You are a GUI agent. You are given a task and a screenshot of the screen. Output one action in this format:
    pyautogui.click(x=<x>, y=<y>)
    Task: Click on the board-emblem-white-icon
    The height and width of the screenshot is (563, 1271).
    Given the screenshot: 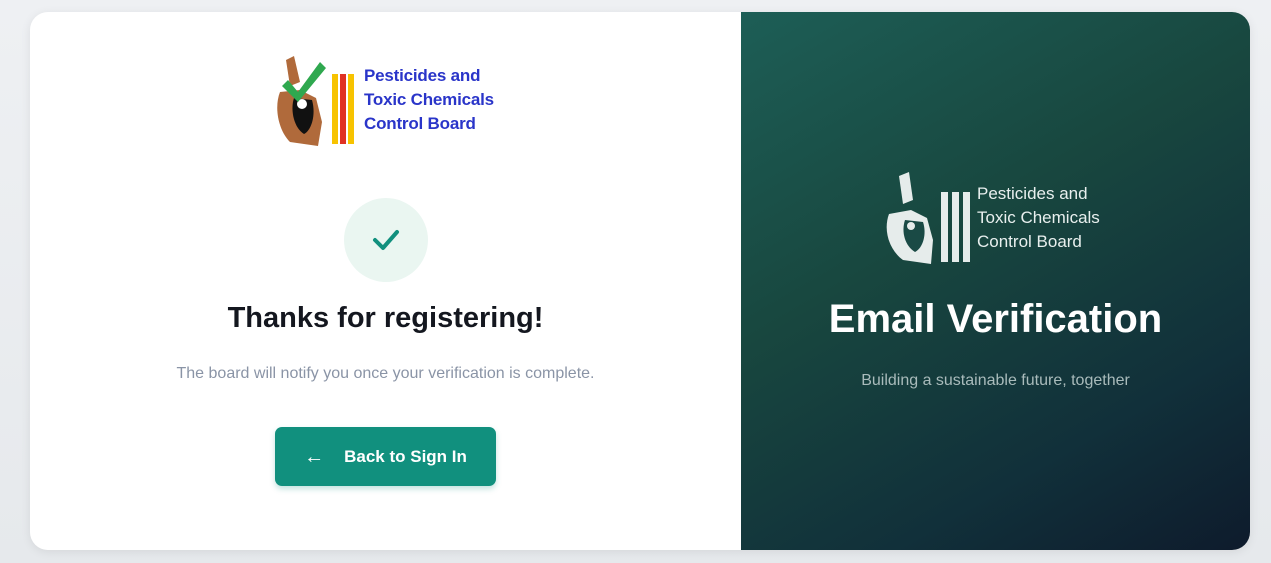 What is the action you would take?
    pyautogui.click(x=928, y=218)
    